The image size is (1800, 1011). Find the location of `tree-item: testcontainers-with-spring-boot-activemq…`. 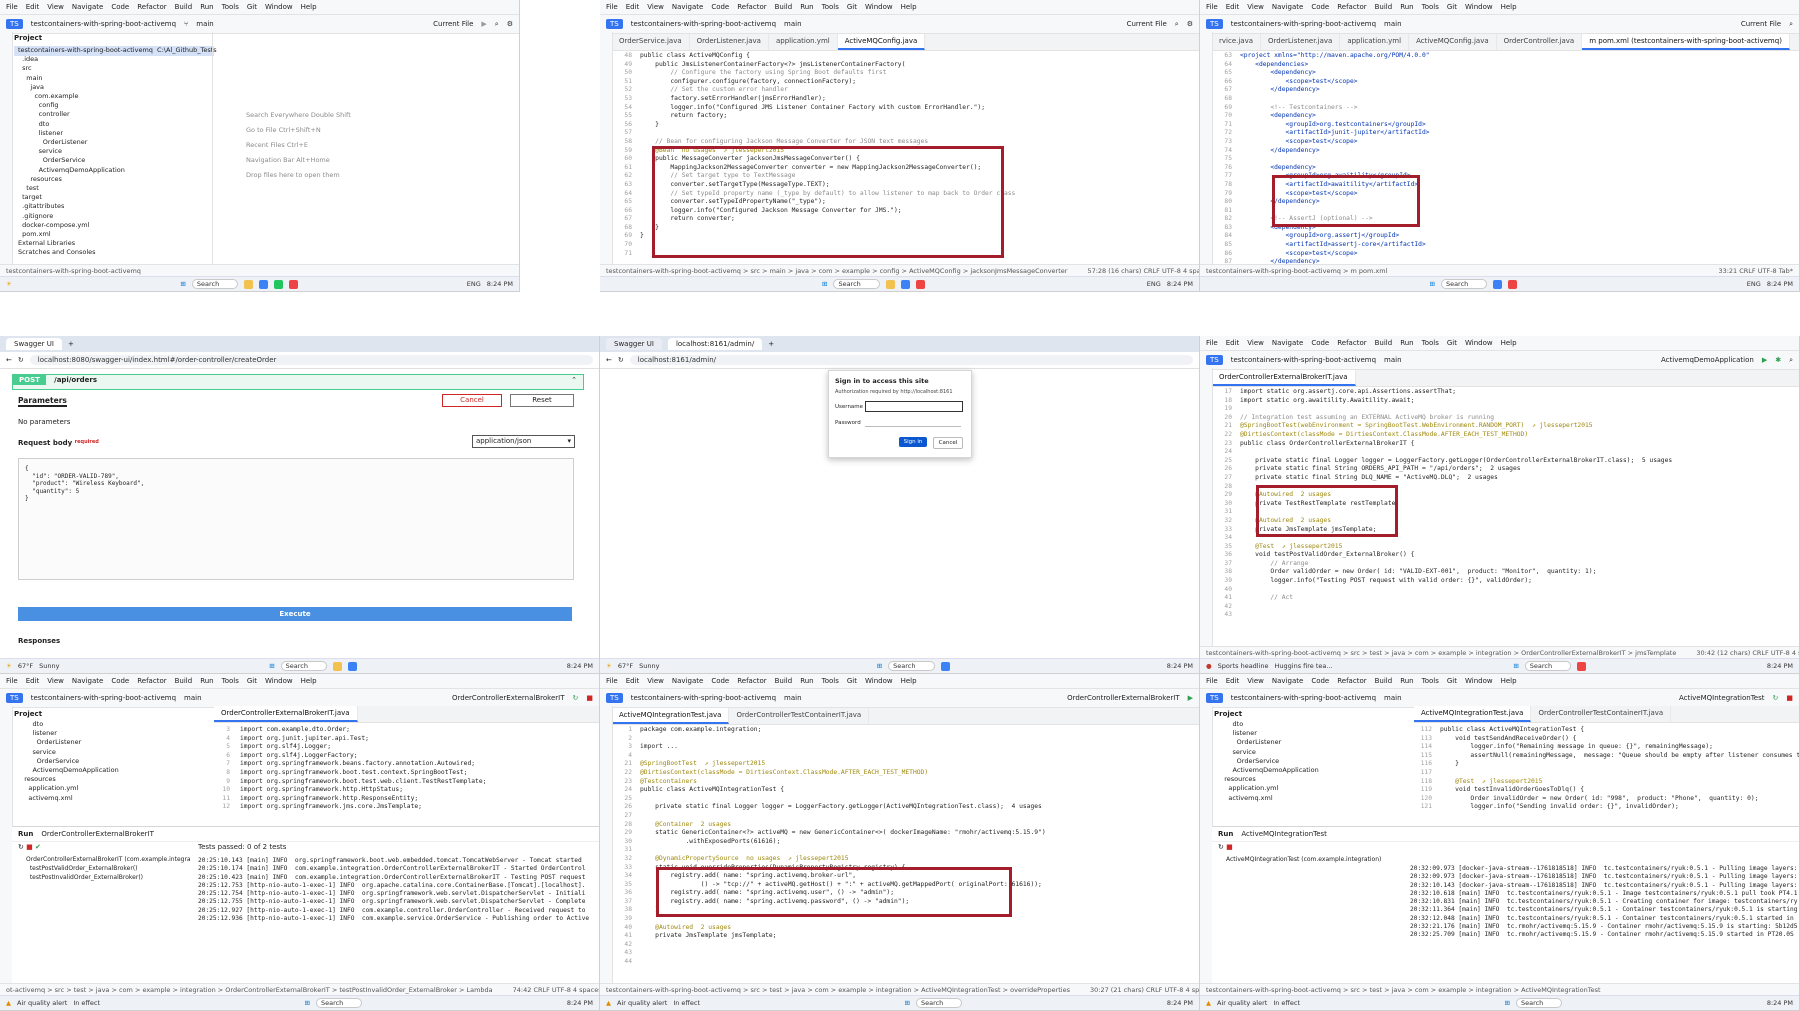

tree-item: testcontainers-with-spring-boot-activemq… is located at coordinates (117, 50).